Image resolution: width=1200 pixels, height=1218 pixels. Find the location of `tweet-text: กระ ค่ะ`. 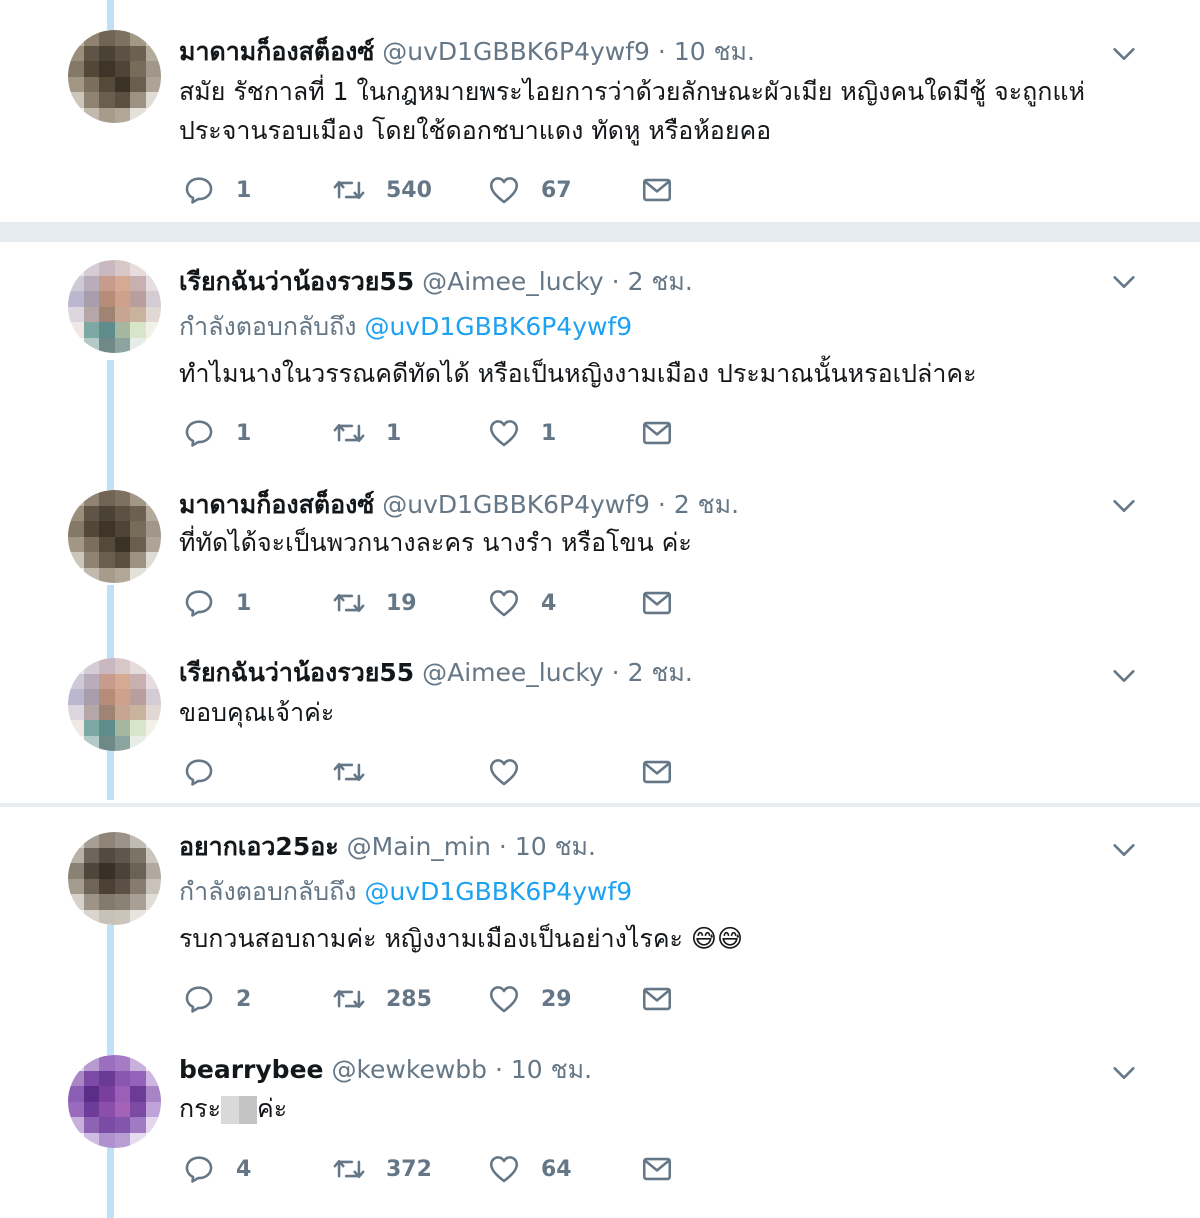

tweet-text: กระ ค่ะ is located at coordinates (649, 1108).